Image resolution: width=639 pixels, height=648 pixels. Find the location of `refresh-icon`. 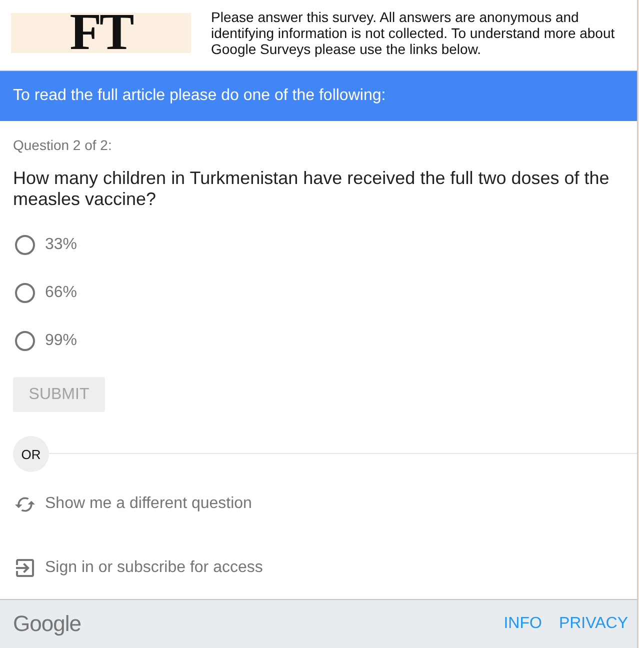

refresh-icon is located at coordinates (25, 504).